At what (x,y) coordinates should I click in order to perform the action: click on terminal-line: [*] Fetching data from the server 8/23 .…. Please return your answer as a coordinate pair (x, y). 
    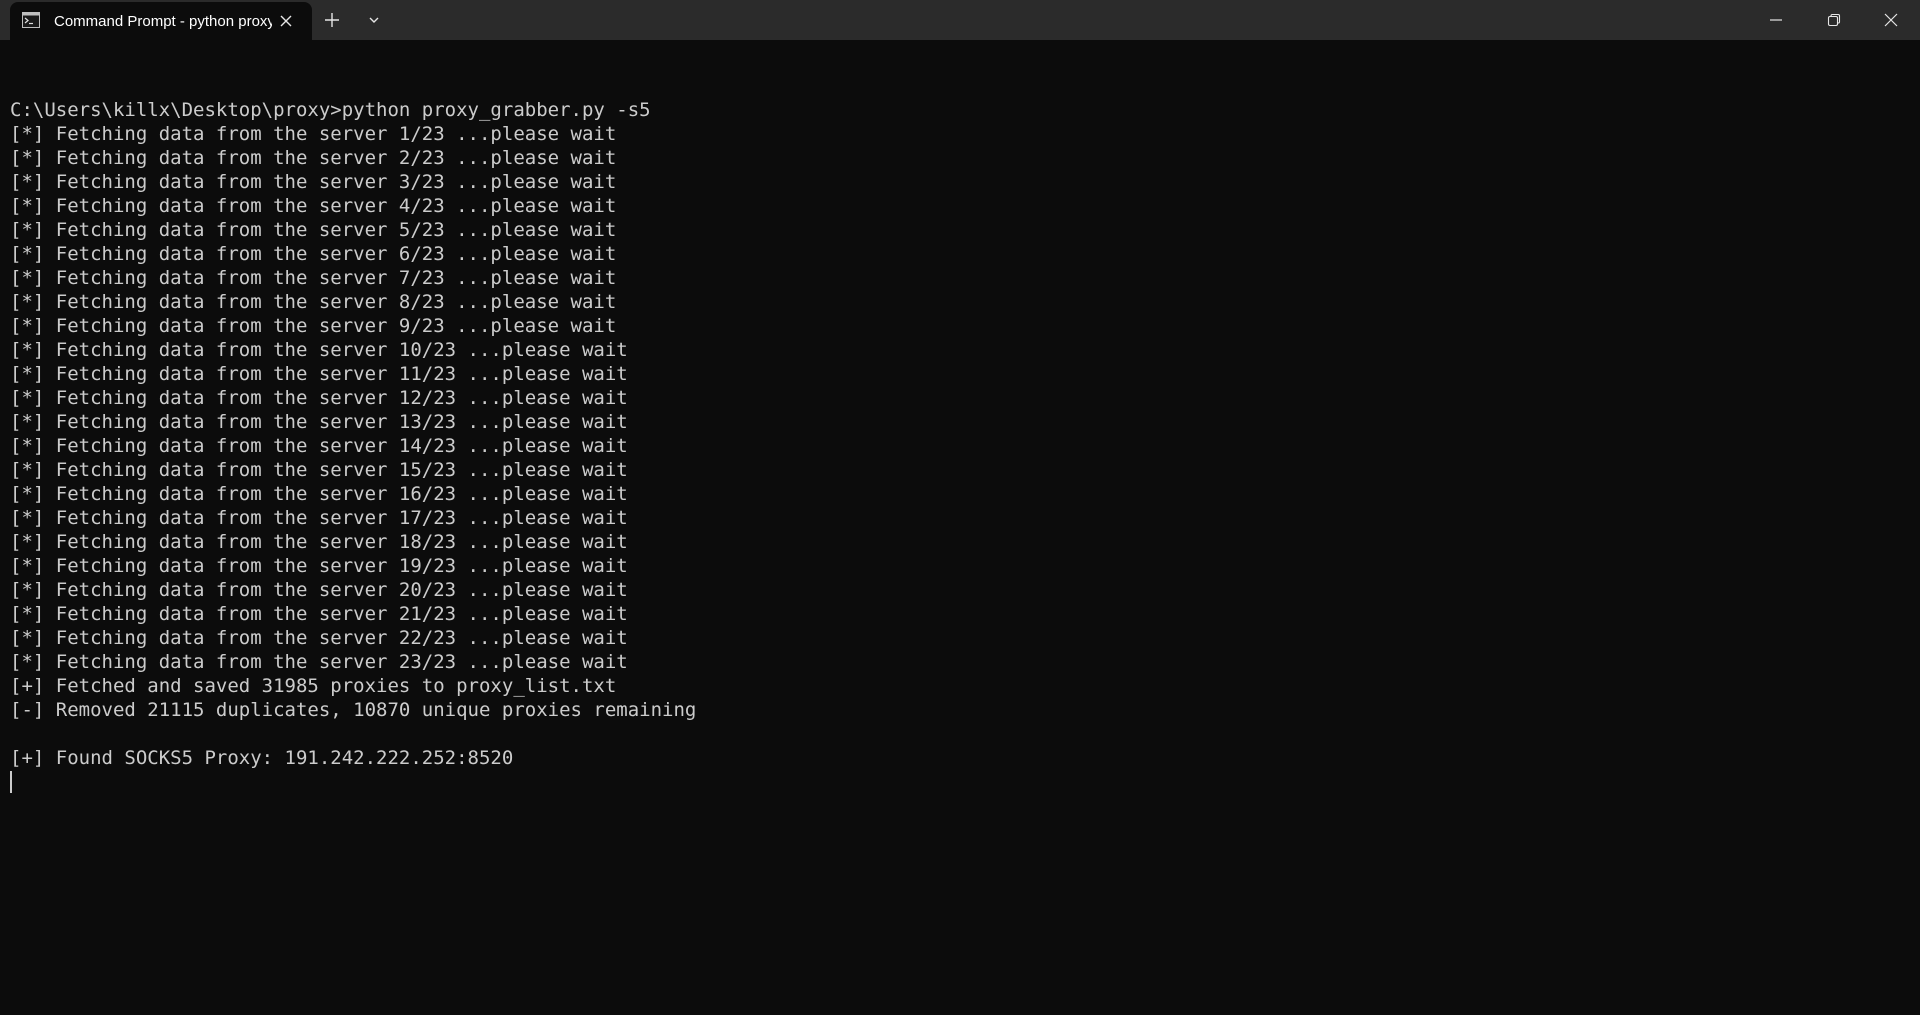
    Looking at the image, I should click on (313, 302).